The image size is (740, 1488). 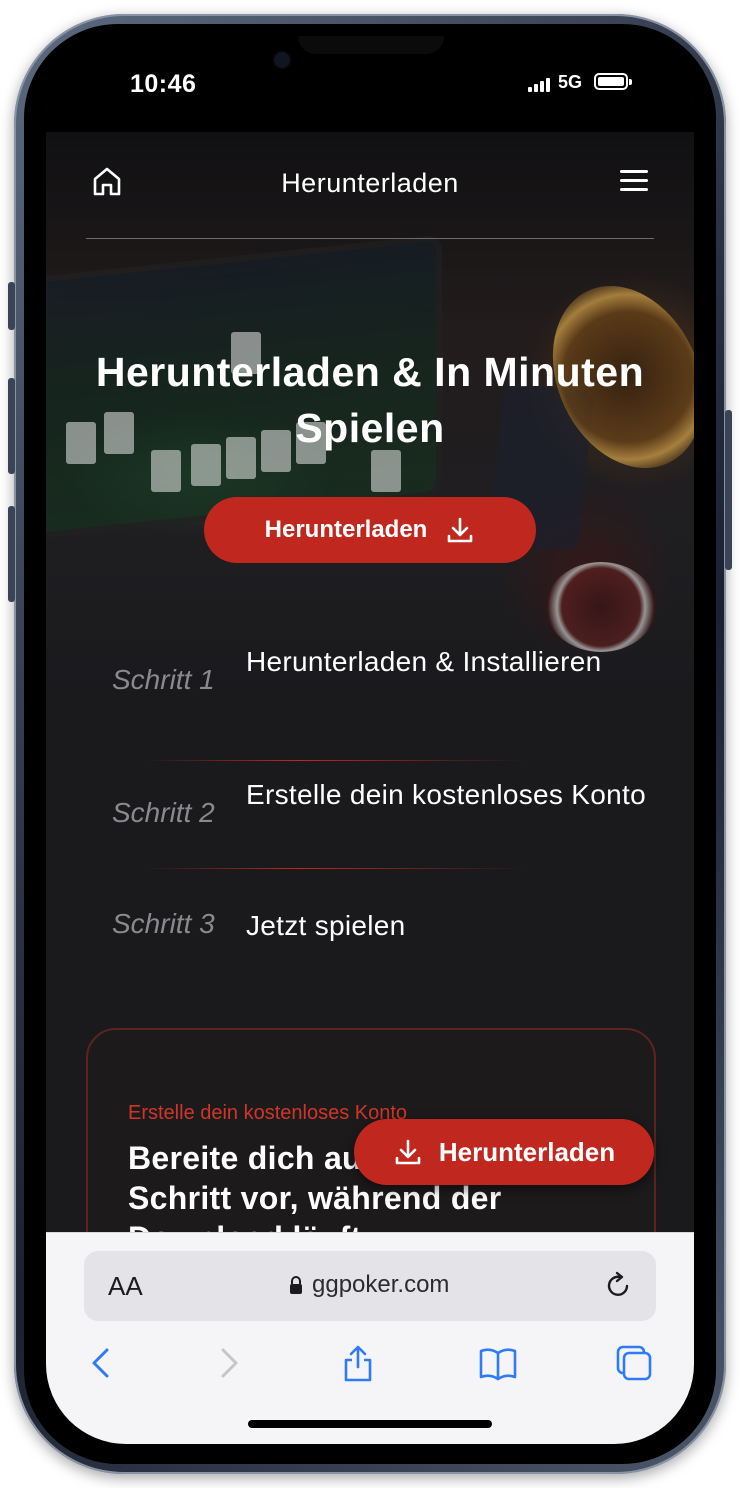 I want to click on bookmarks-icon, so click(x=498, y=1363).